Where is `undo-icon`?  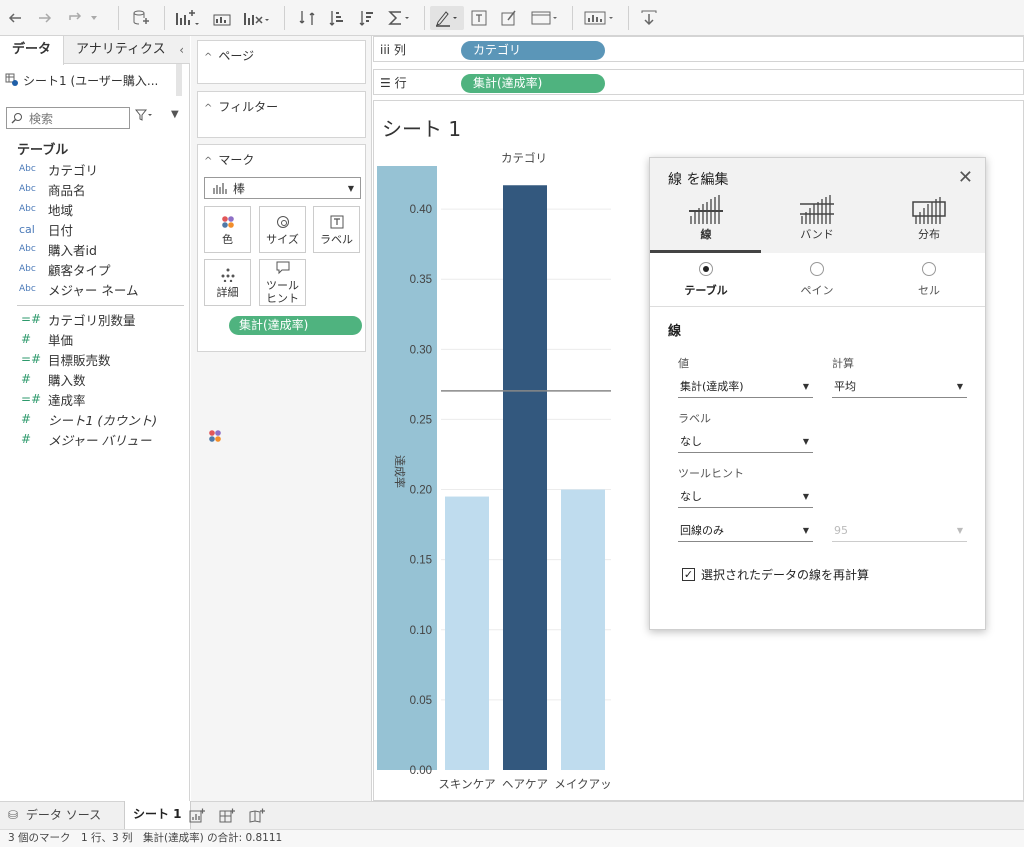
undo-icon is located at coordinates (15, 18).